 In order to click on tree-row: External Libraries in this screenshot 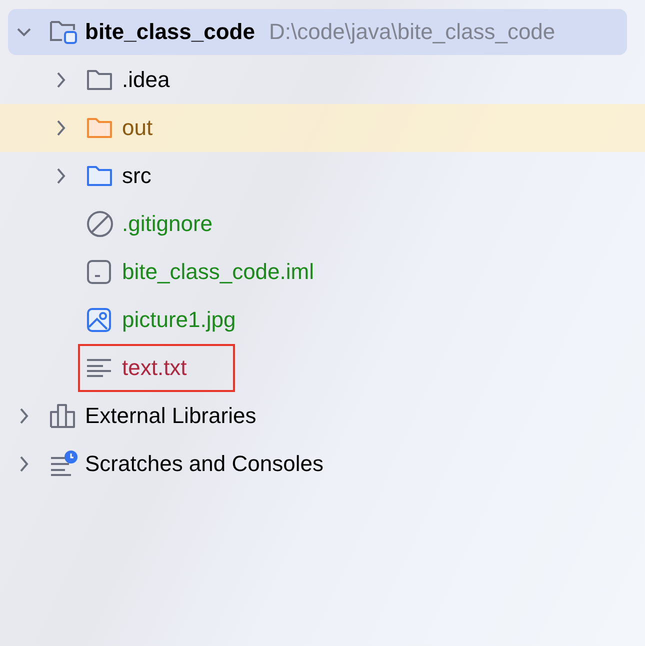, I will do `click(317, 416)`.